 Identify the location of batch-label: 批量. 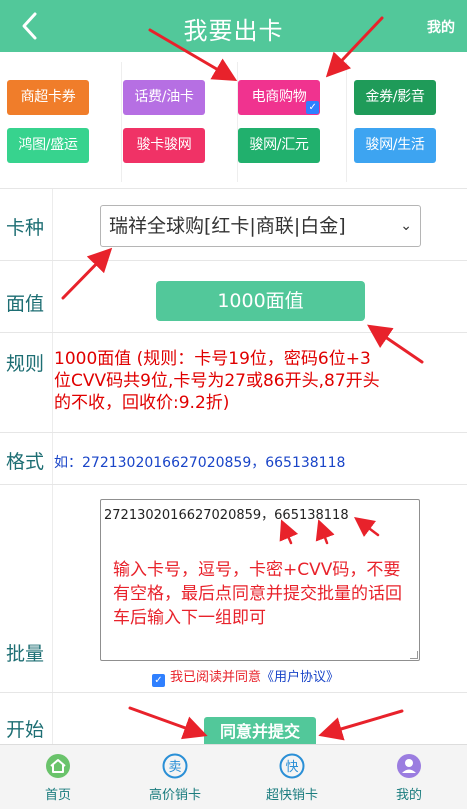
(25, 654).